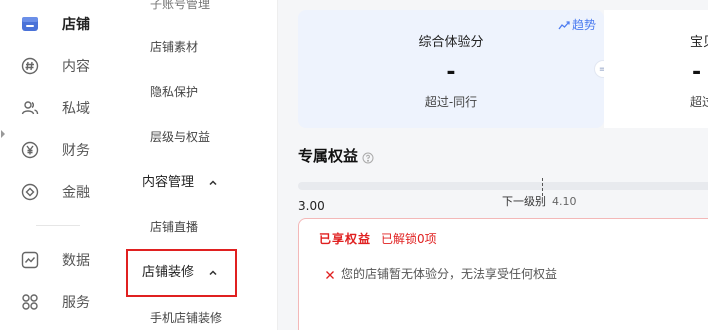 This screenshot has width=708, height=330. Describe the element at coordinates (76, 193) in the screenshot. I see `rail-item-label: 金融` at that location.